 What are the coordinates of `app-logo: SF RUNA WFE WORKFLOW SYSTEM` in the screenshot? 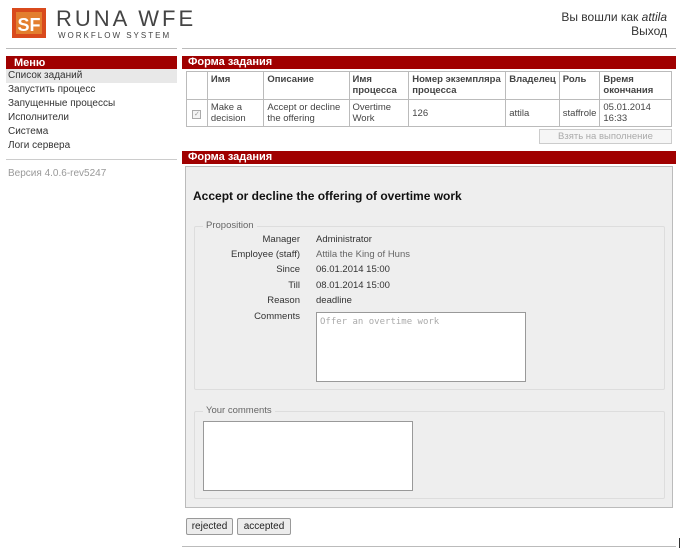 It's located at (100, 24).